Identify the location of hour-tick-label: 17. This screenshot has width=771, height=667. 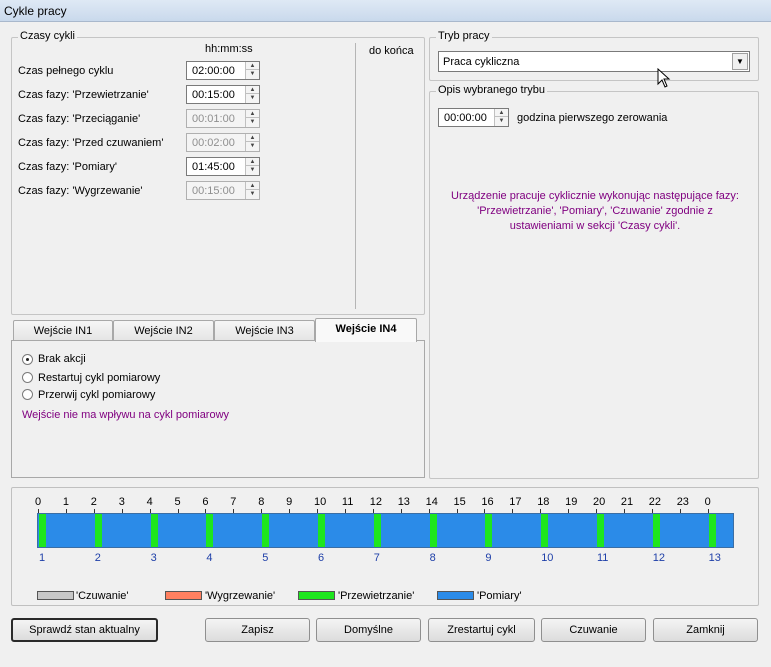
(515, 502).